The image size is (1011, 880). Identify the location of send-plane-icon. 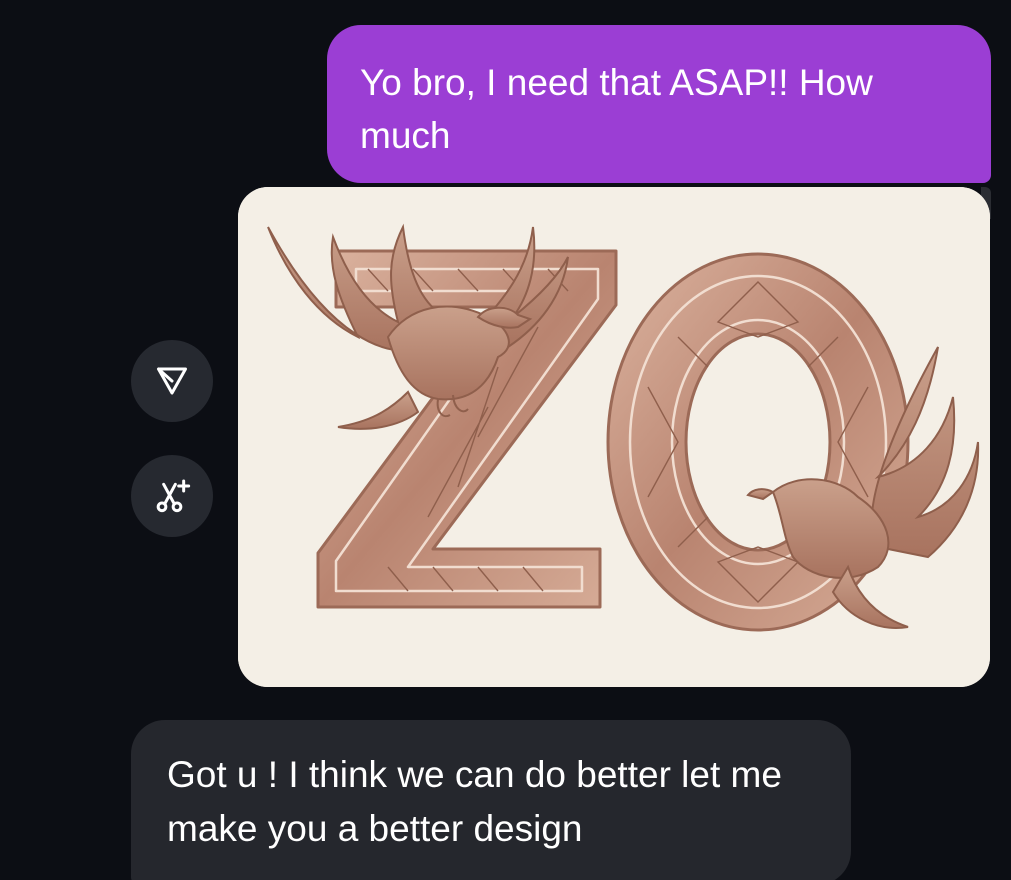
(172, 381).